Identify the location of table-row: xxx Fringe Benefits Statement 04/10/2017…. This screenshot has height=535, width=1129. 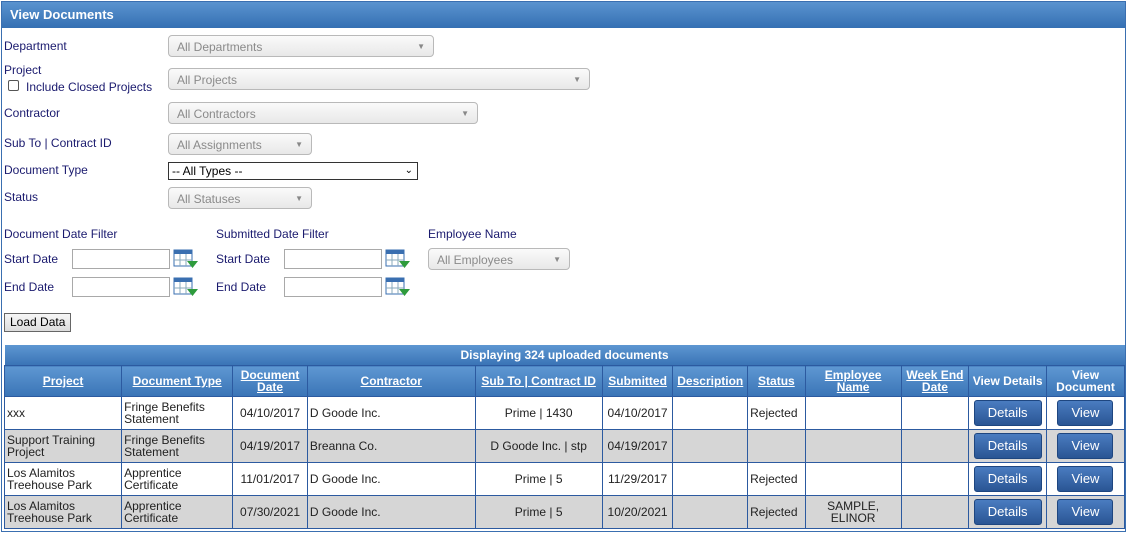
(564, 413).